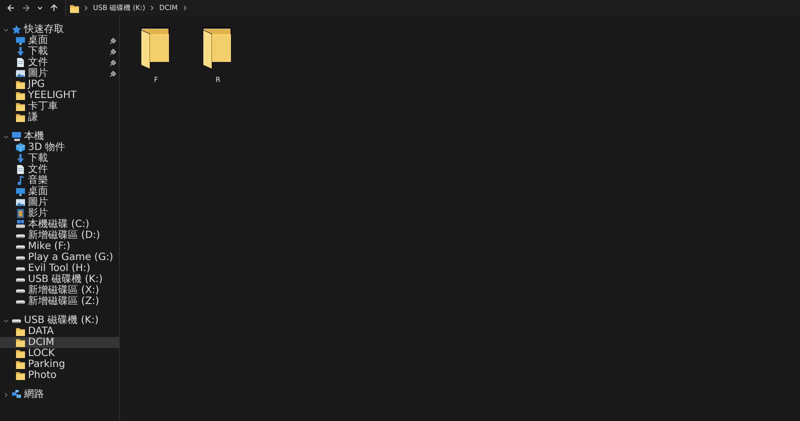 This screenshot has height=421, width=800. What do you see at coordinates (59, 364) in the screenshot?
I see `sidebar-item: Parking` at bounding box center [59, 364].